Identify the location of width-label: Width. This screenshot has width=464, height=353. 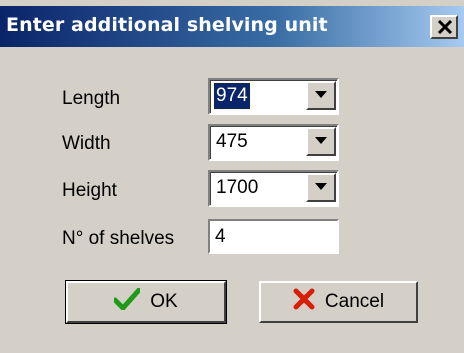
(86, 143).